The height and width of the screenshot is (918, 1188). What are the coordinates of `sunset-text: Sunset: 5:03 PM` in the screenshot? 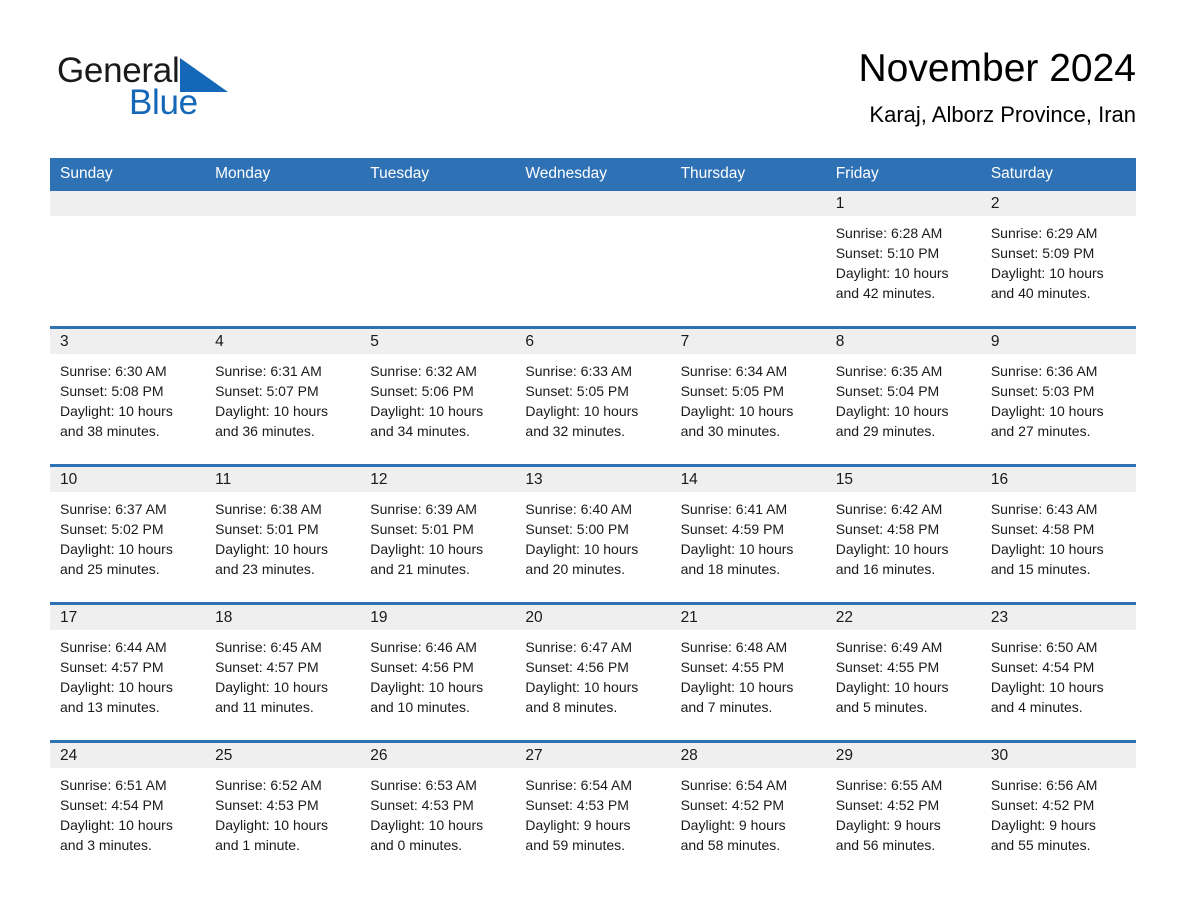 It's located at (1042, 391).